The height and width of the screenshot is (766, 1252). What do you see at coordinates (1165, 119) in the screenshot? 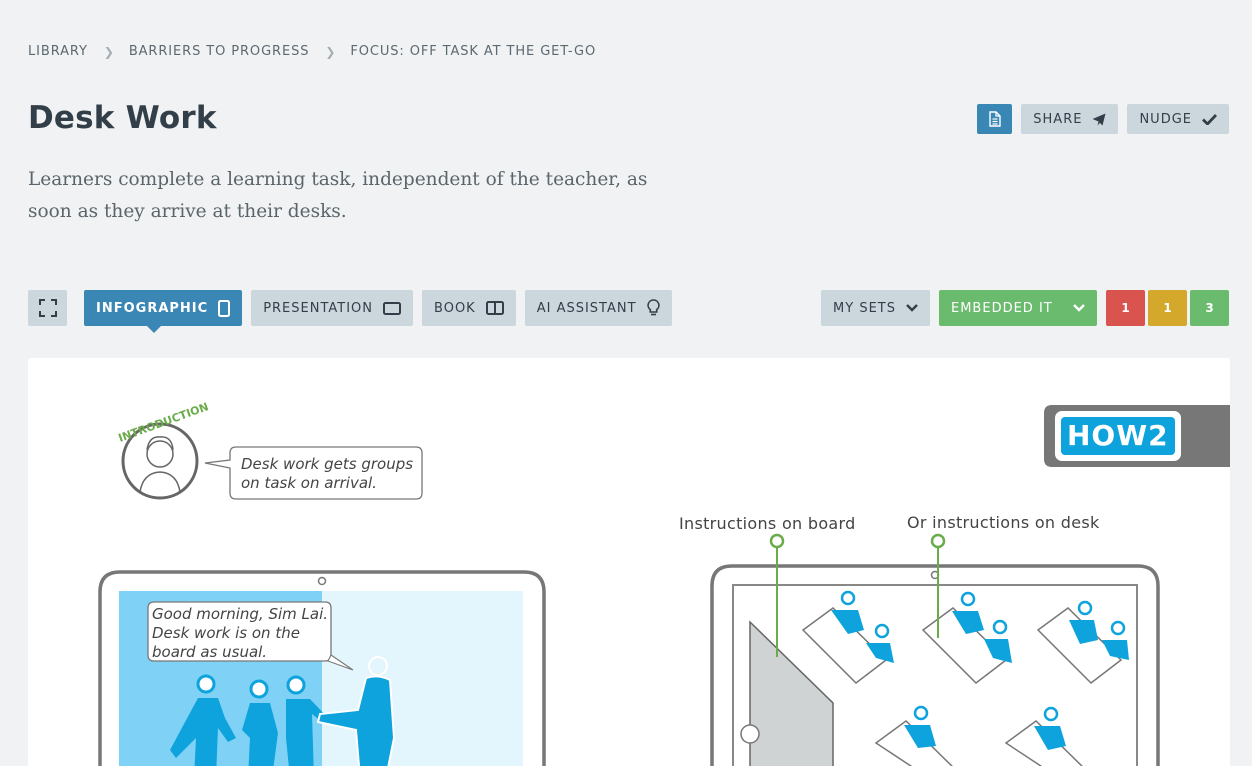
I see `nudge-label: NUDGE` at bounding box center [1165, 119].